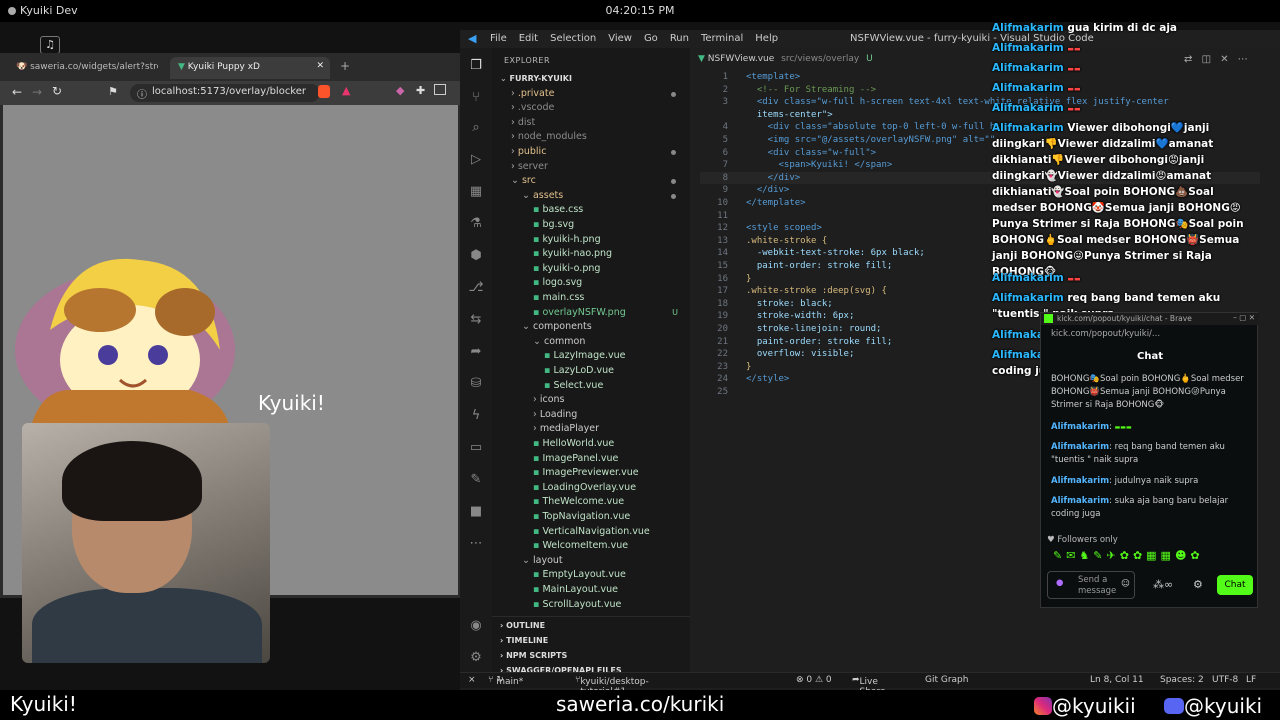 This screenshot has height=720, width=1280. Describe the element at coordinates (1251, 680) in the screenshot. I see `status-eol: LF` at that location.